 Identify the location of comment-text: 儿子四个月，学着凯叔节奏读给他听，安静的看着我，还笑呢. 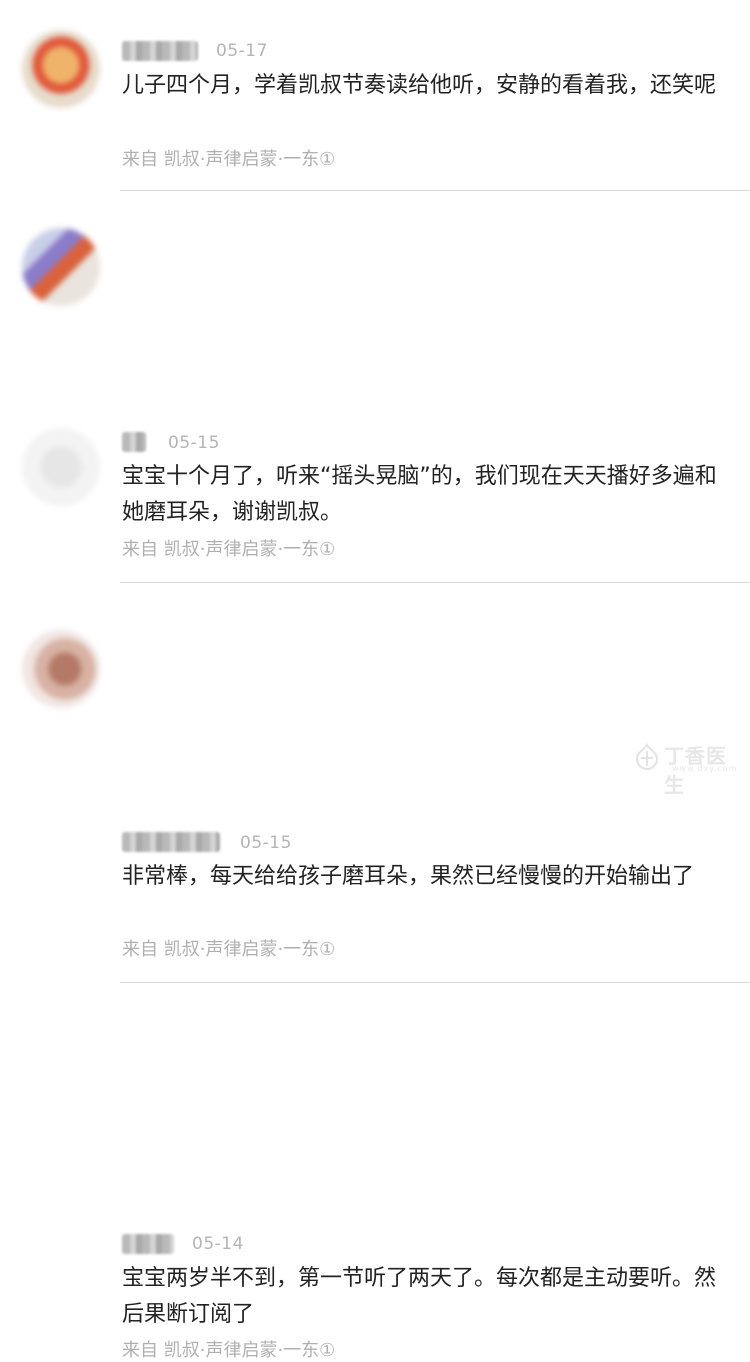
(419, 85).